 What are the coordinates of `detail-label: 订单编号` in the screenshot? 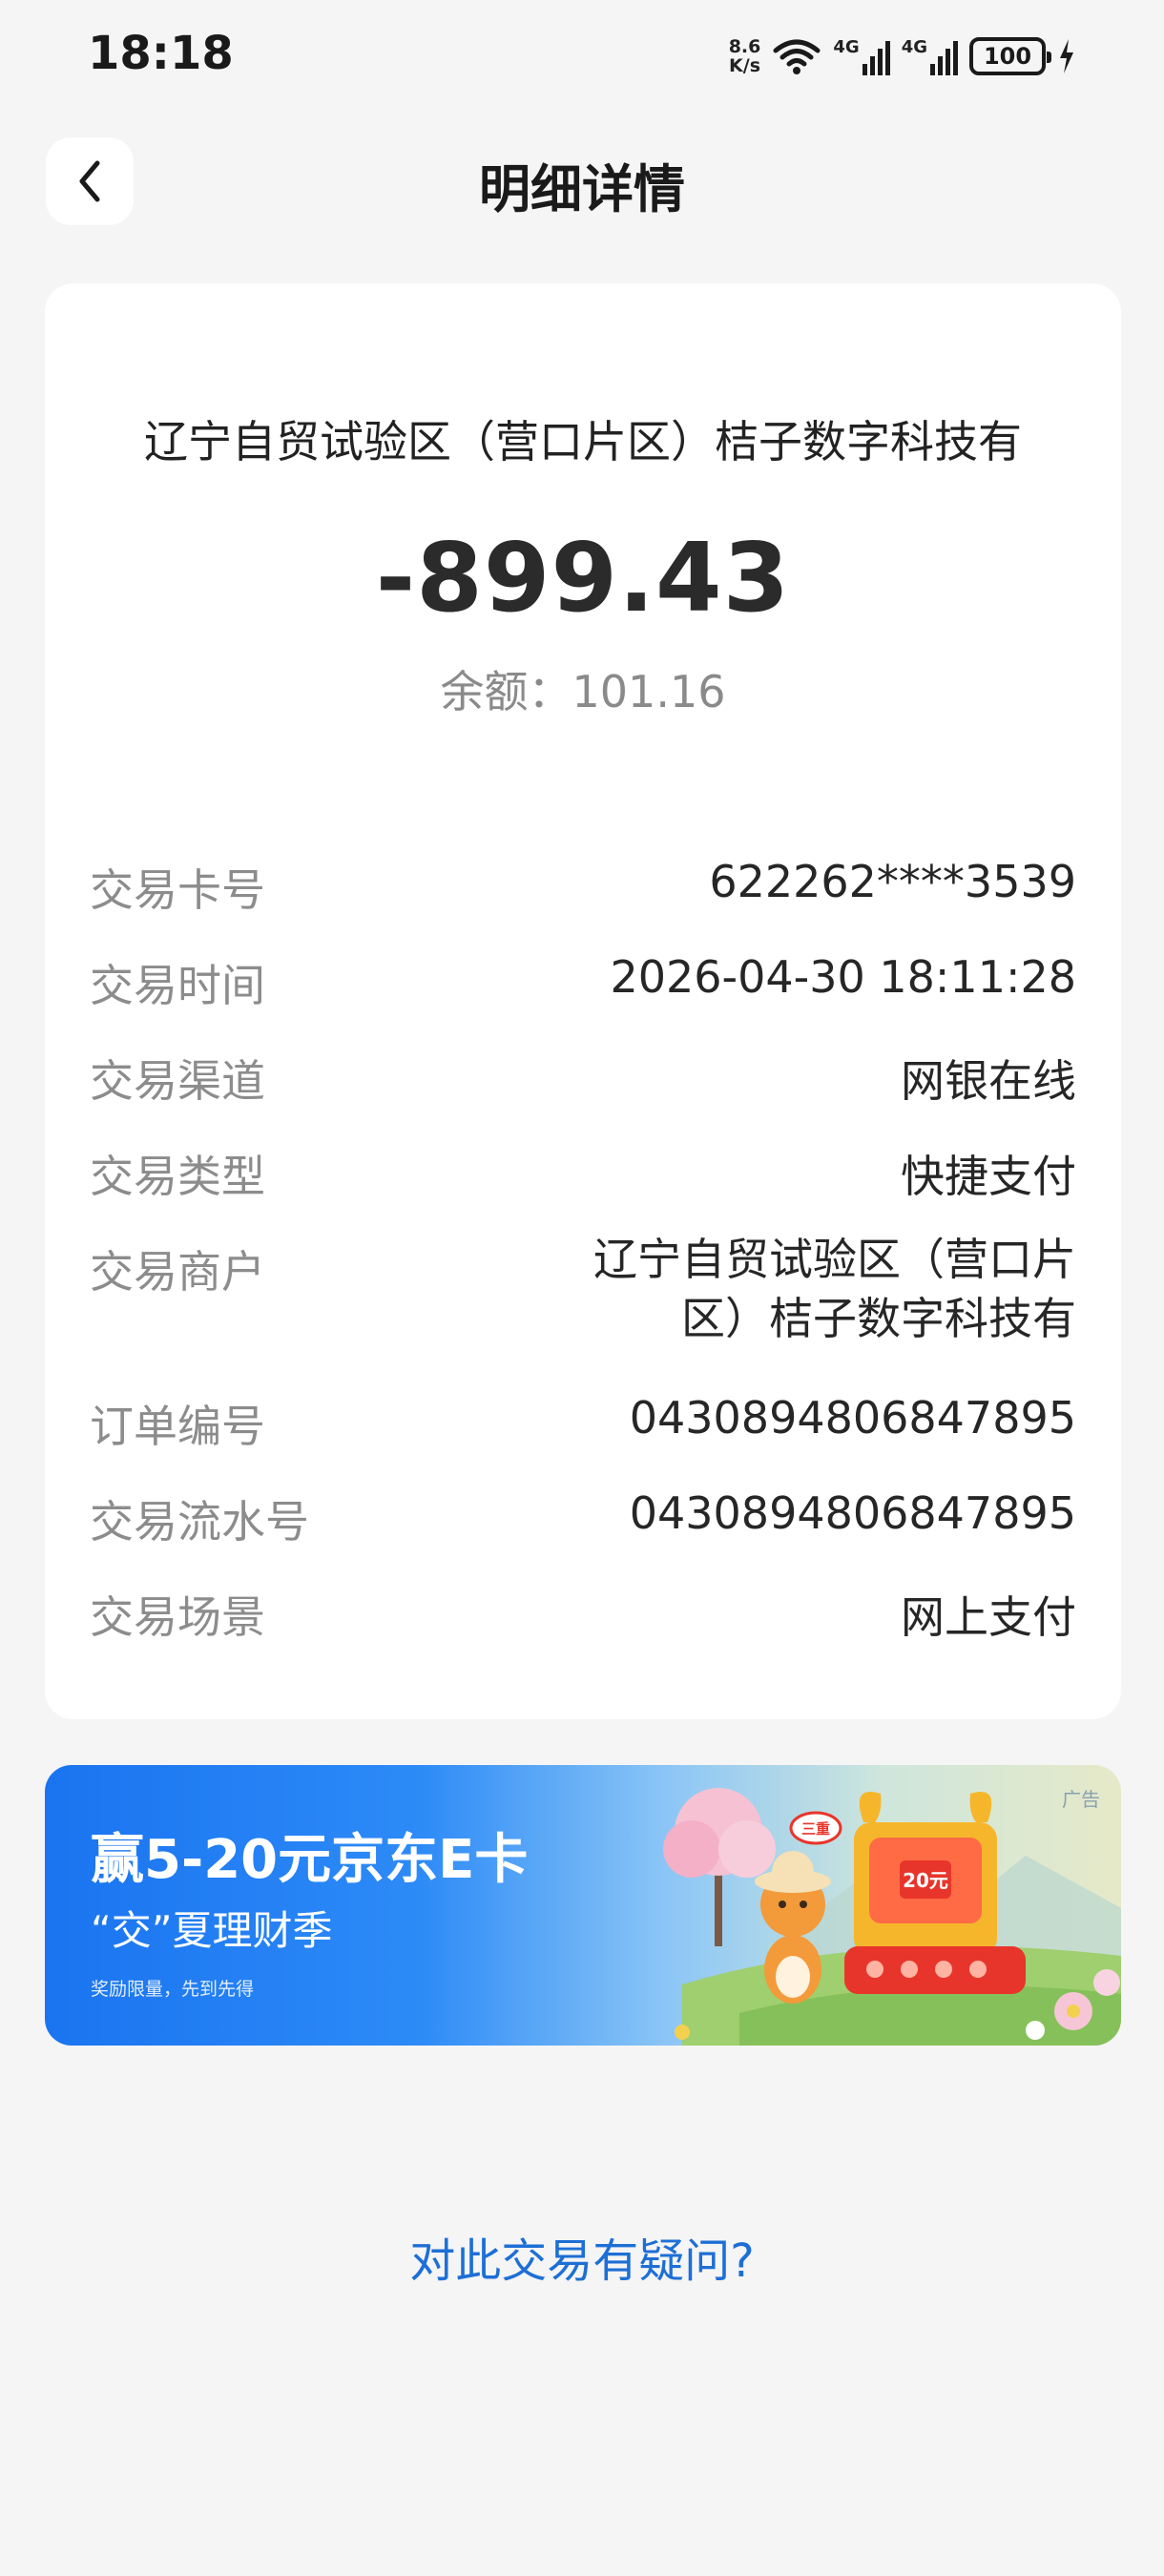 It's located at (178, 1426).